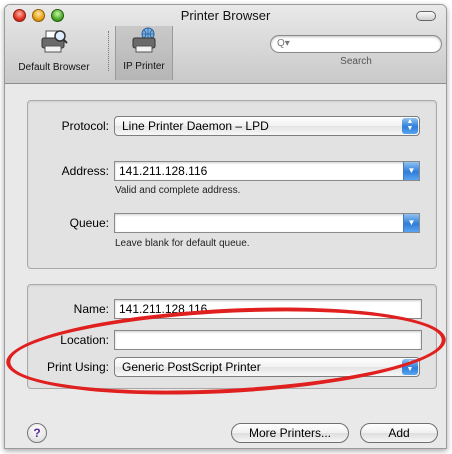 This screenshot has height=454, width=452. What do you see at coordinates (37, 433) in the screenshot?
I see `help-button: ?` at bounding box center [37, 433].